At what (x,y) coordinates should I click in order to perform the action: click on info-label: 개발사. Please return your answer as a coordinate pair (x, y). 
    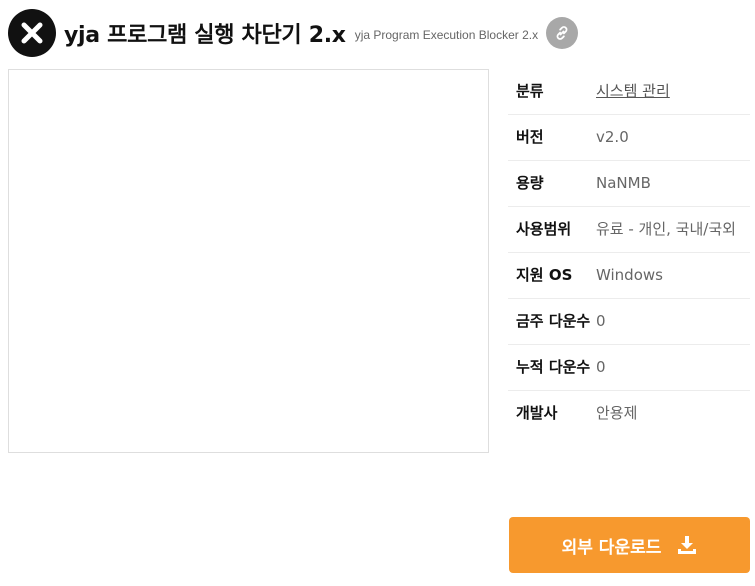
    Looking at the image, I should click on (537, 413).